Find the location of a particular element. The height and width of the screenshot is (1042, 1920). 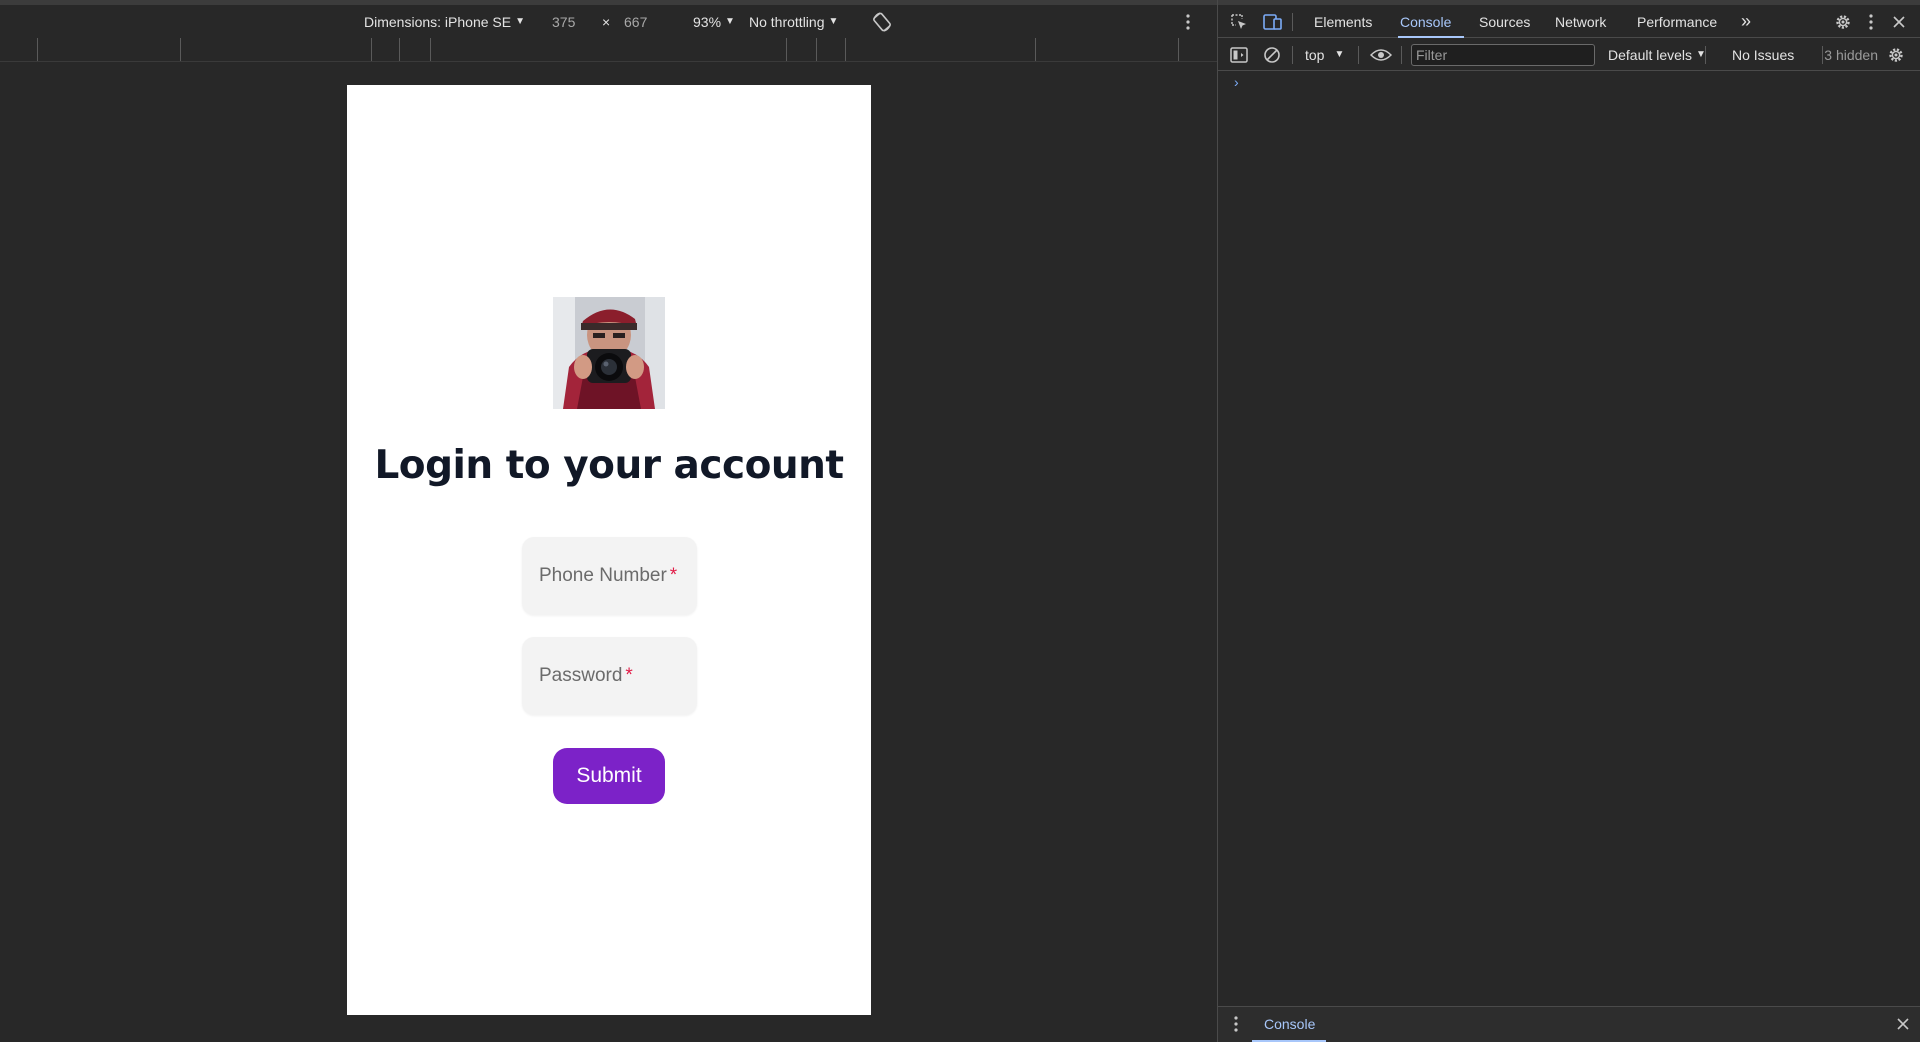

more-tabs-icon: » is located at coordinates (1745, 21).